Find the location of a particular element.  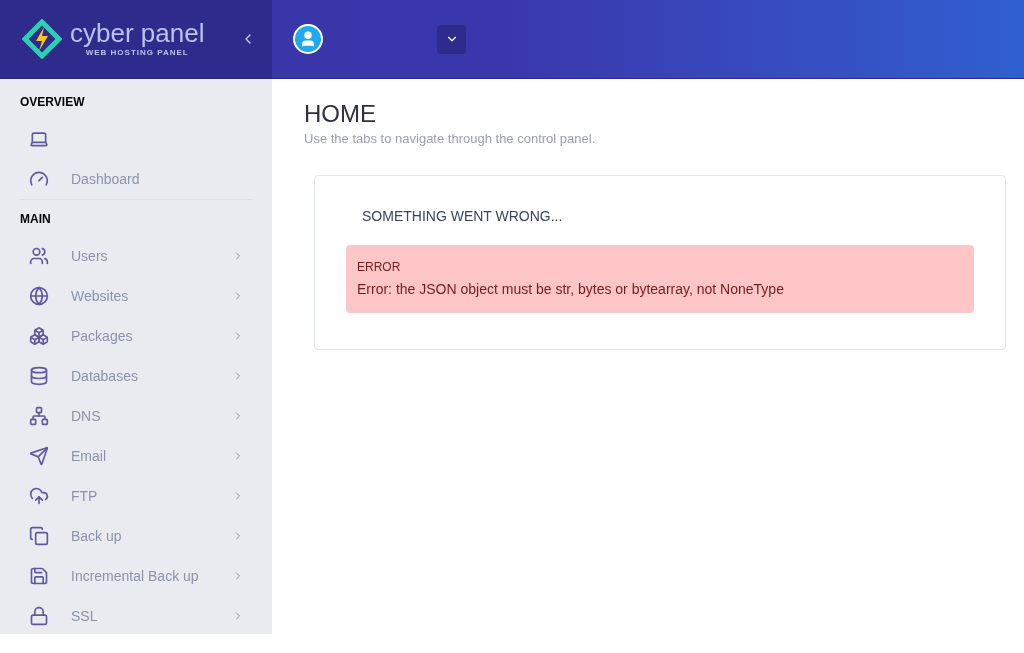

cloud-upload-icon is located at coordinates (39, 496).